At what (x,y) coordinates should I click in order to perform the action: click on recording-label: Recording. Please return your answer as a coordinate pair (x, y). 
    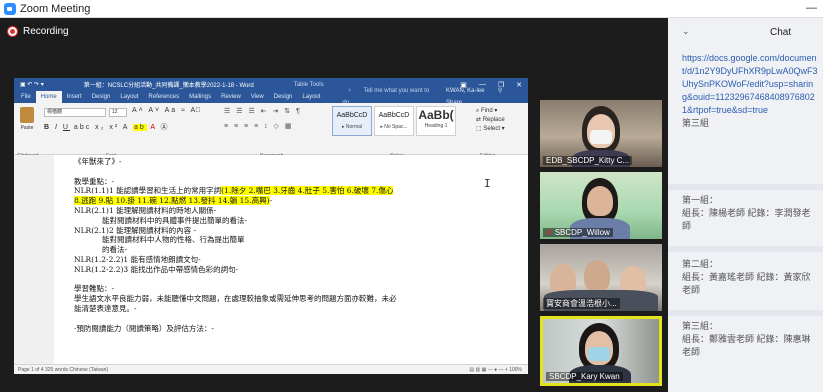
    Looking at the image, I should click on (46, 31).